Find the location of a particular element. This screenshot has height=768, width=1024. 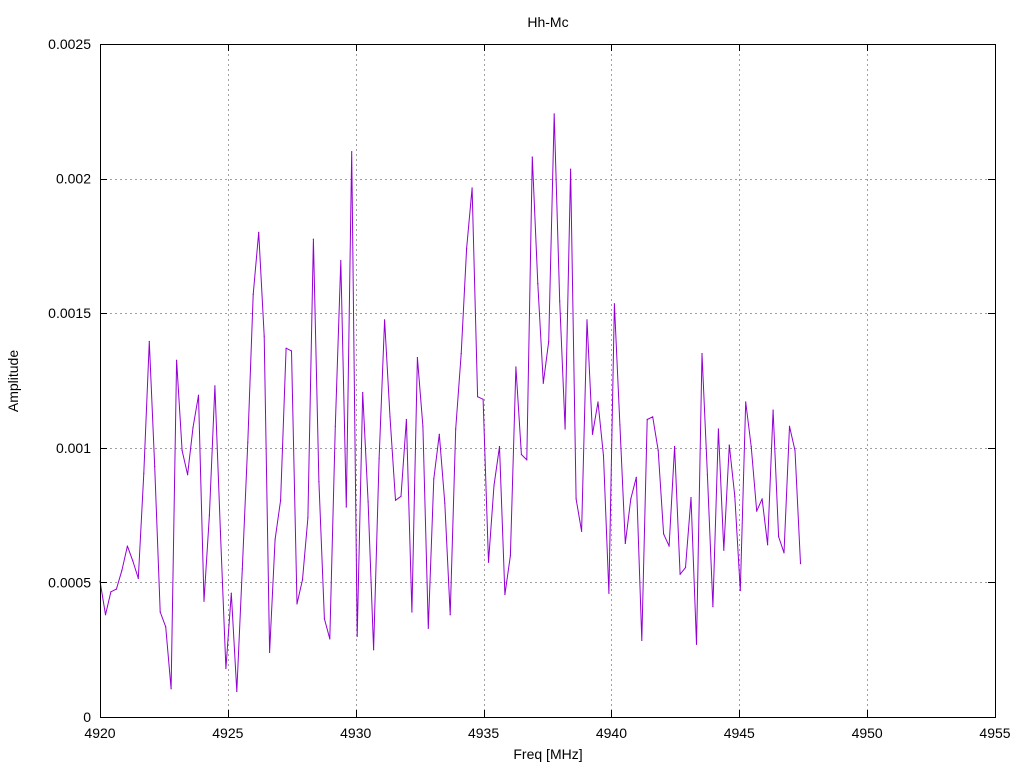

x-tick-label: 4950 is located at coordinates (867, 733).